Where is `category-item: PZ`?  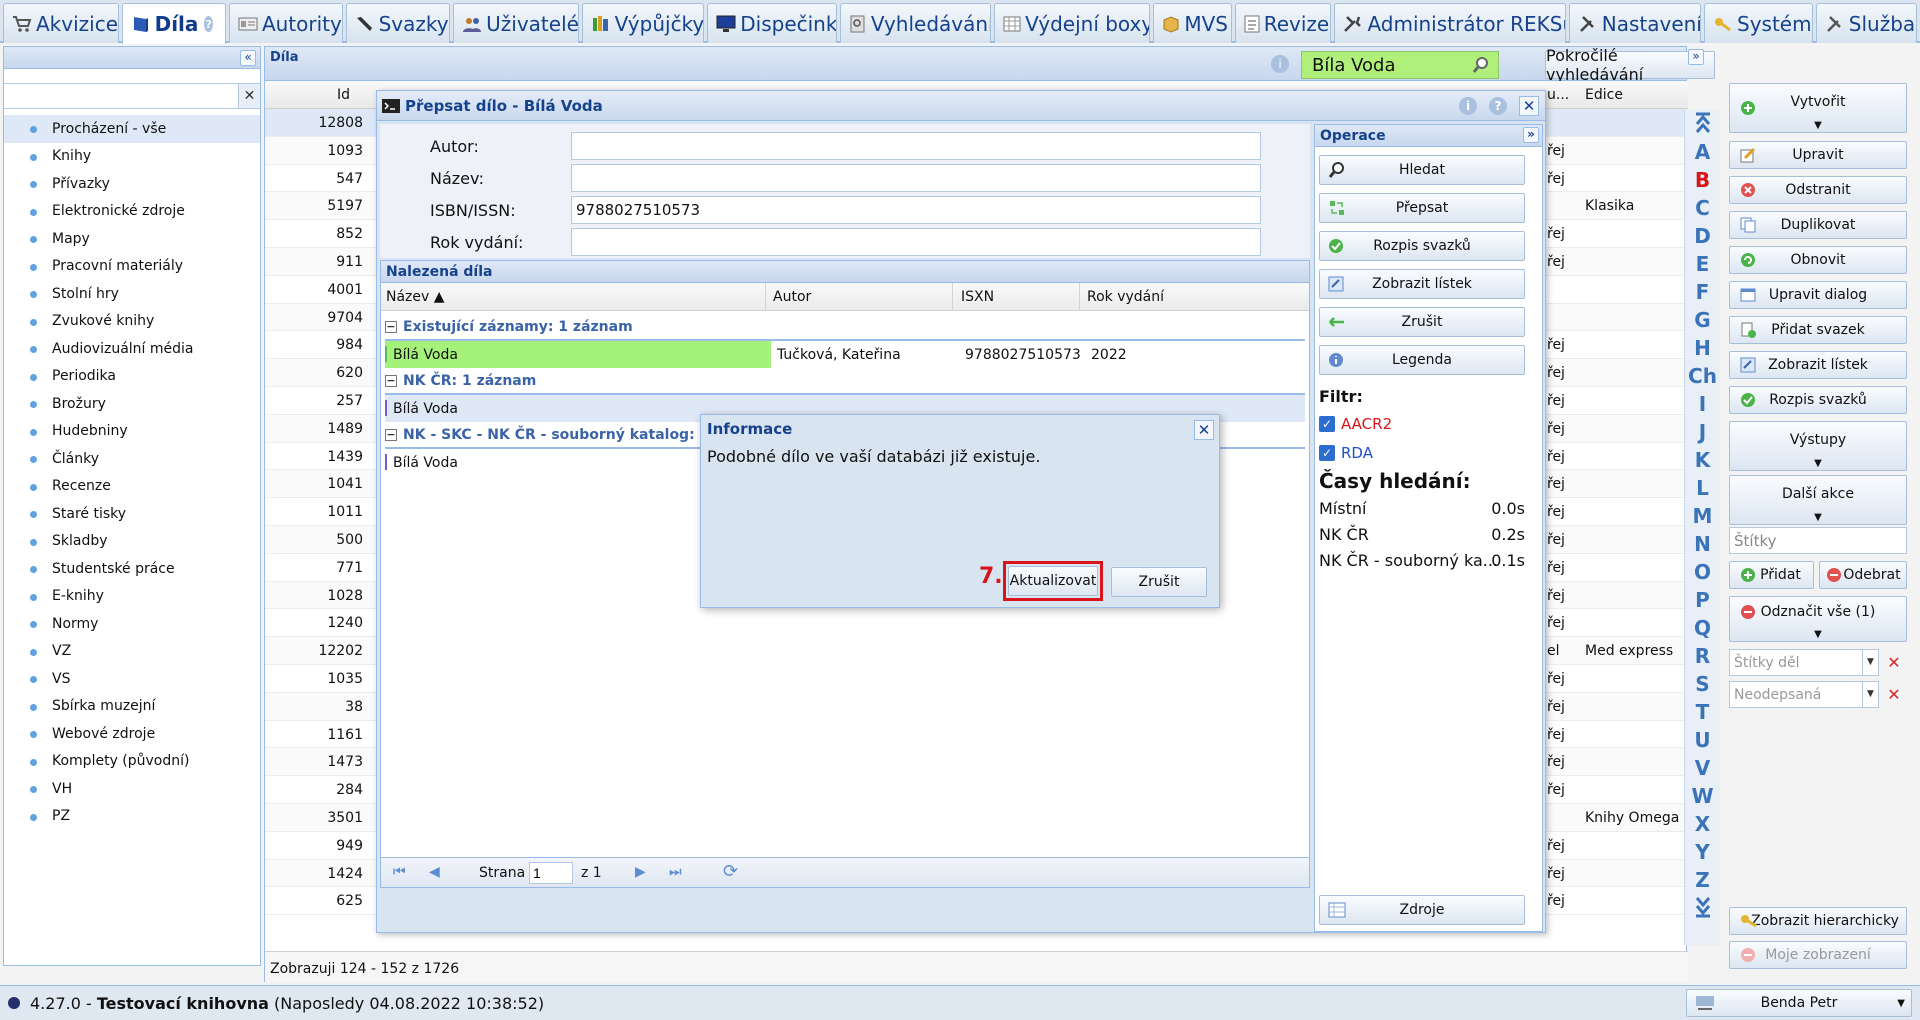 category-item: PZ is located at coordinates (132, 817).